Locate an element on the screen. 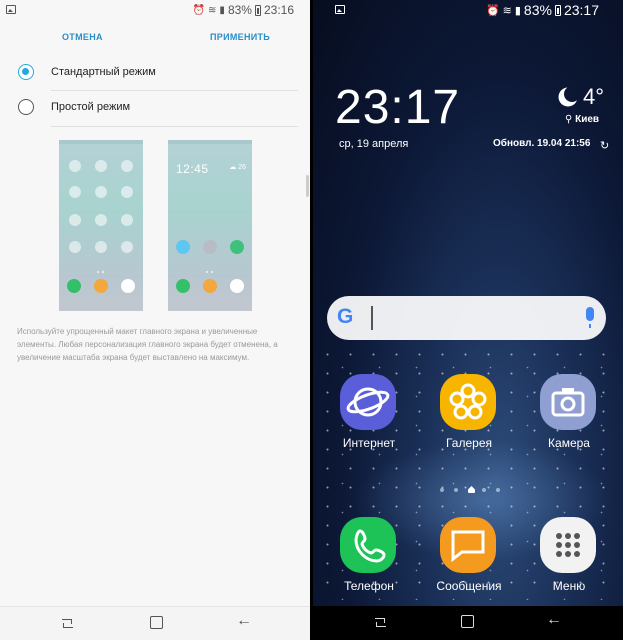 This screenshot has width=623, height=640. app-label: Камера is located at coordinates (569, 443).